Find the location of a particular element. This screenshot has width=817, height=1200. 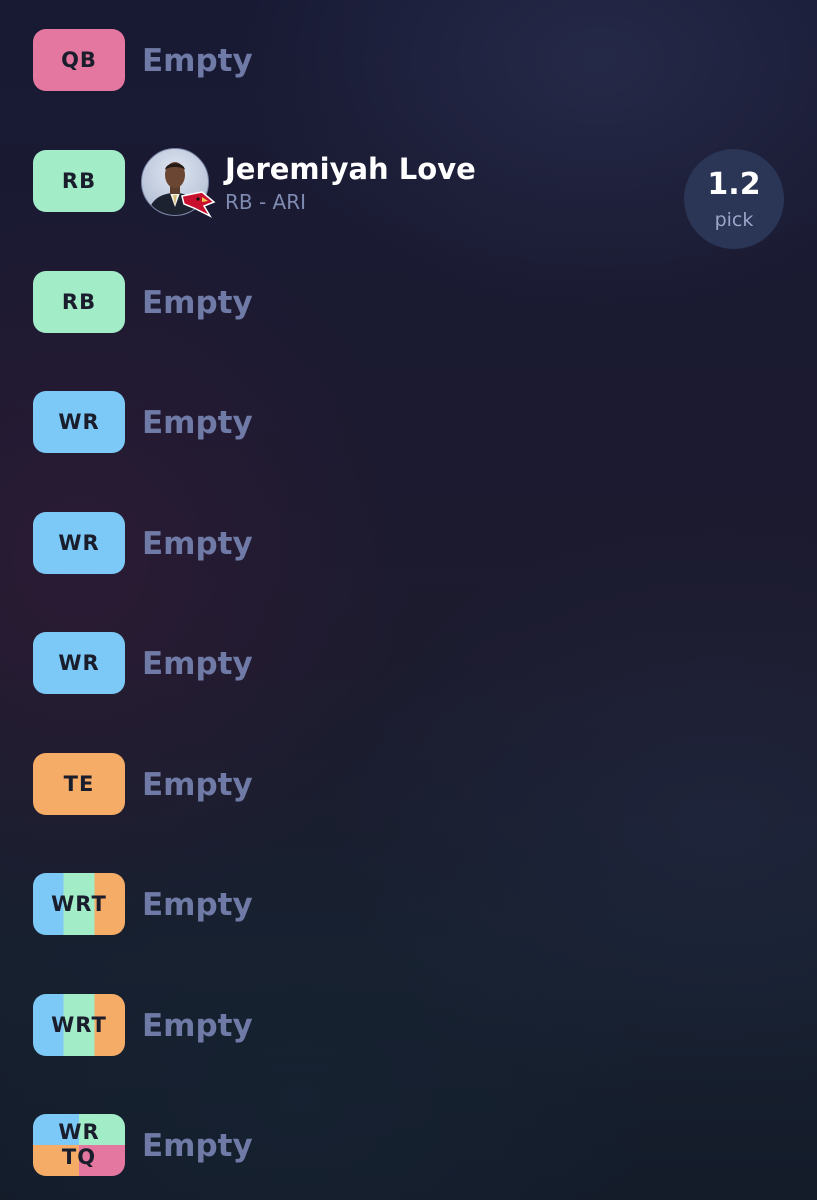

position-badge-te: TE is located at coordinates (79, 784).